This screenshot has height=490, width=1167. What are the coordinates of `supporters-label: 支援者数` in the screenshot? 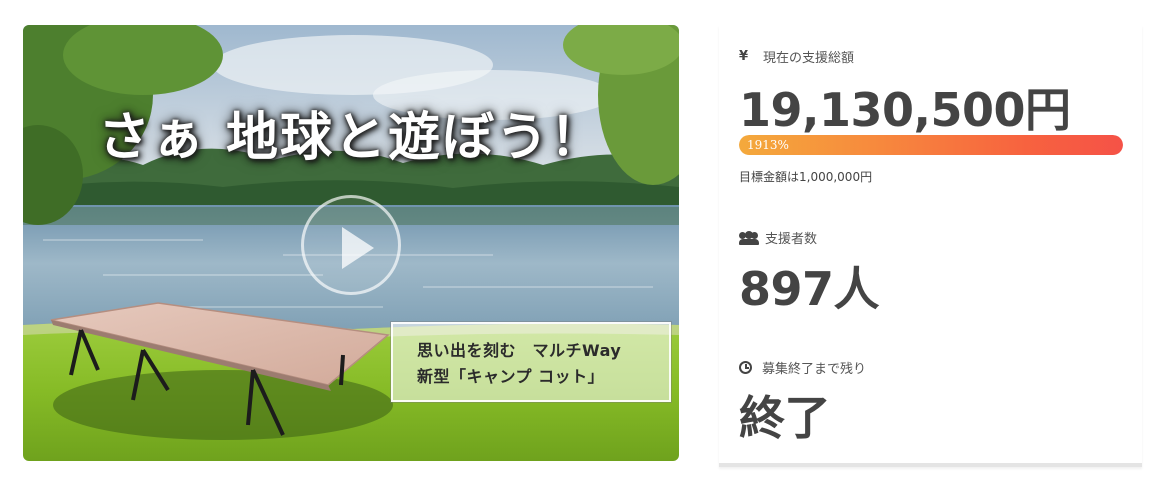 It's located at (778, 237).